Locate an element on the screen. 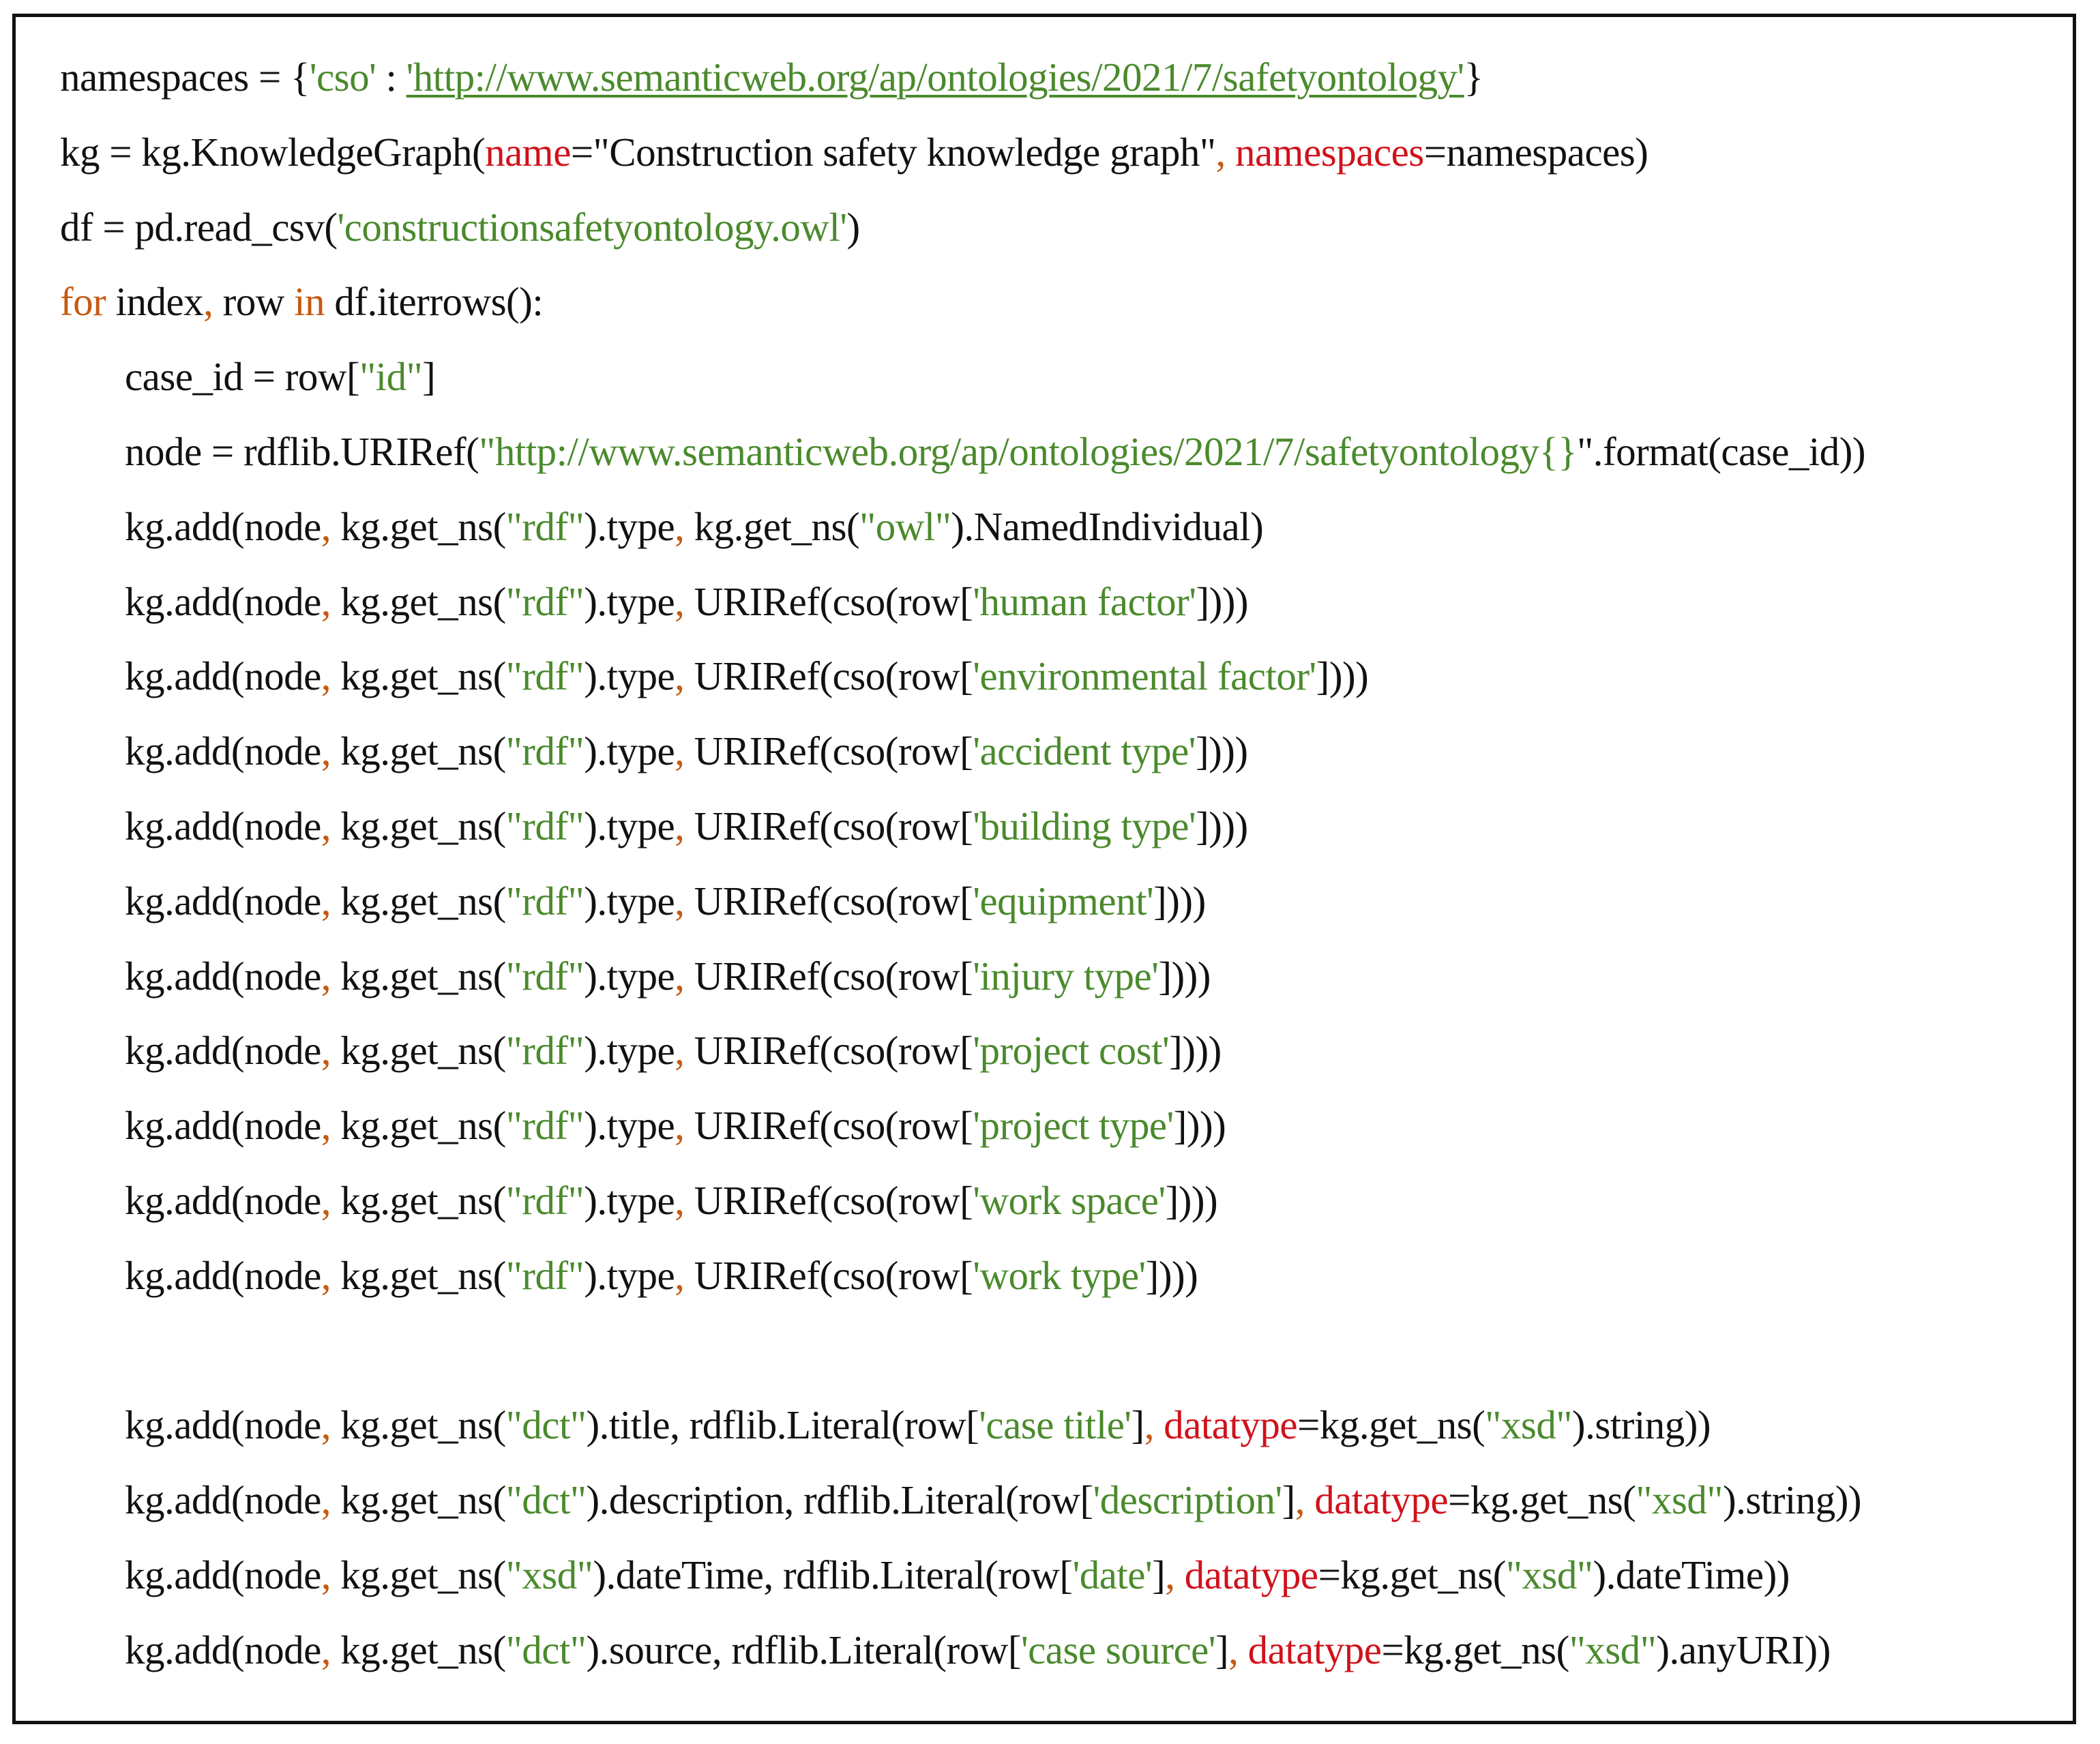 The image size is (2100, 1744). code-token: 'project cost' is located at coordinates (1071, 1051).